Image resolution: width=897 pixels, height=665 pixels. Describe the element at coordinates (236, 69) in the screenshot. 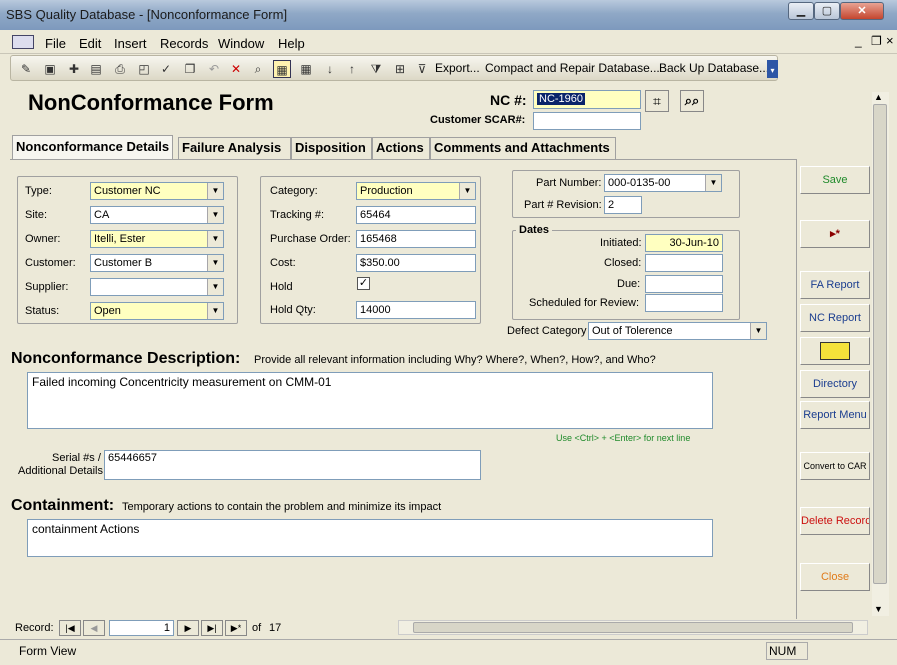

I see `delete-icon: ✕` at that location.